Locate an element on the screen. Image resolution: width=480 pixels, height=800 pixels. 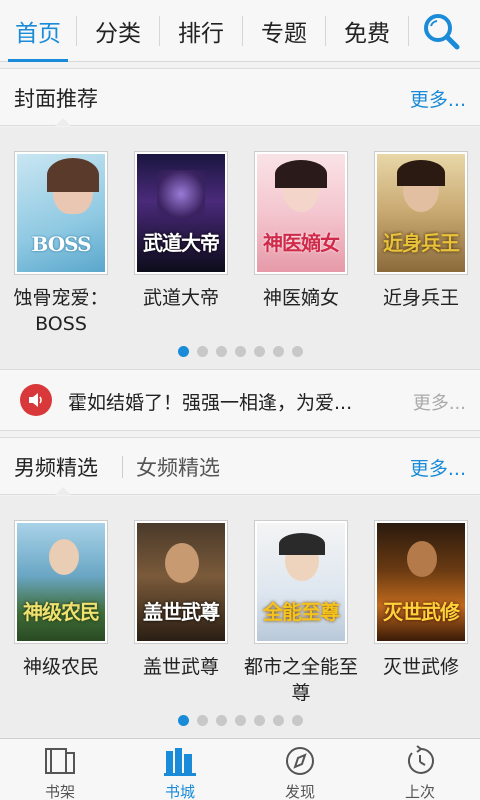
book-title: 蚀骨宠爱：BOSS is located at coordinates (61, 311).